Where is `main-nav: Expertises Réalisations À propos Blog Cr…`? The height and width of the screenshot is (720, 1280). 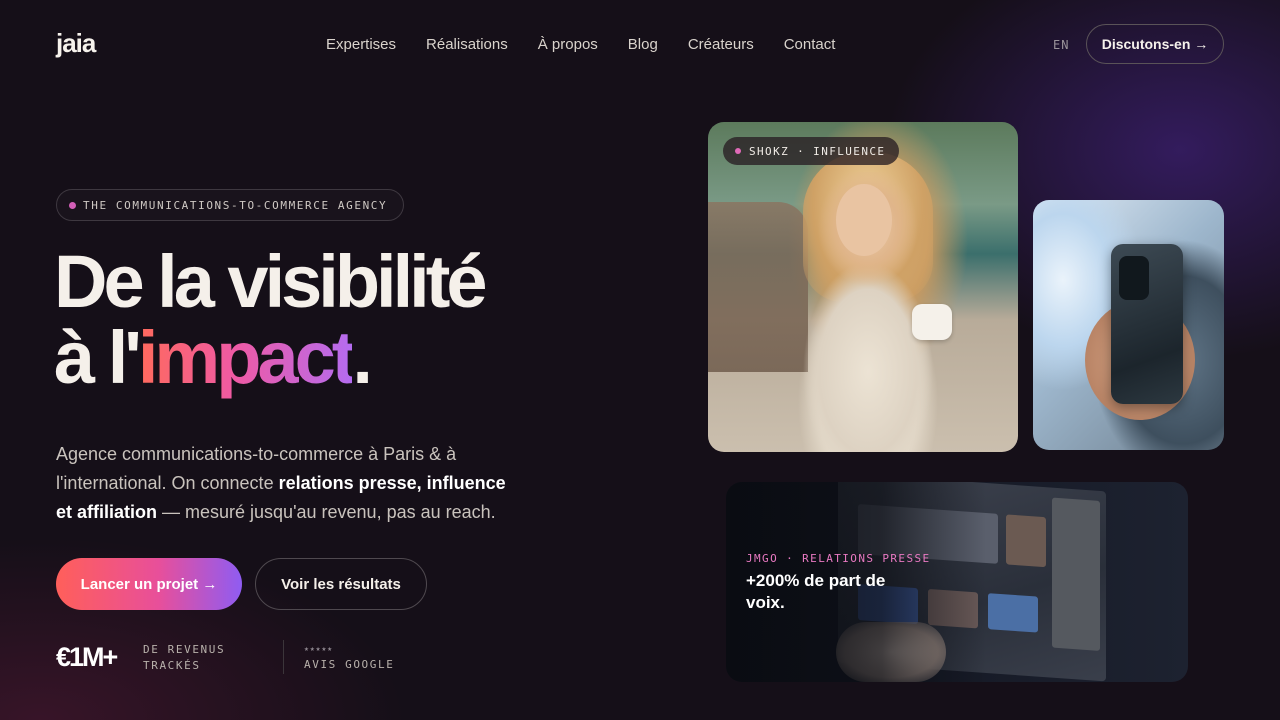 main-nav: Expertises Réalisations À propos Blog Cr… is located at coordinates (580, 44).